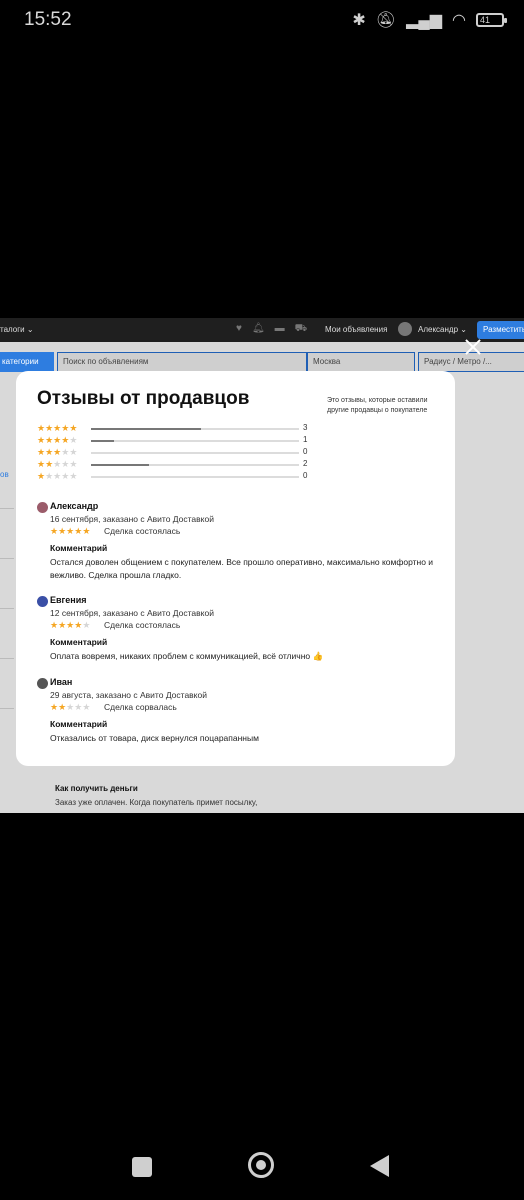 The width and height of the screenshot is (524, 1200). What do you see at coordinates (4, 474) in the screenshot?
I see `sidebar-link: ов` at bounding box center [4, 474].